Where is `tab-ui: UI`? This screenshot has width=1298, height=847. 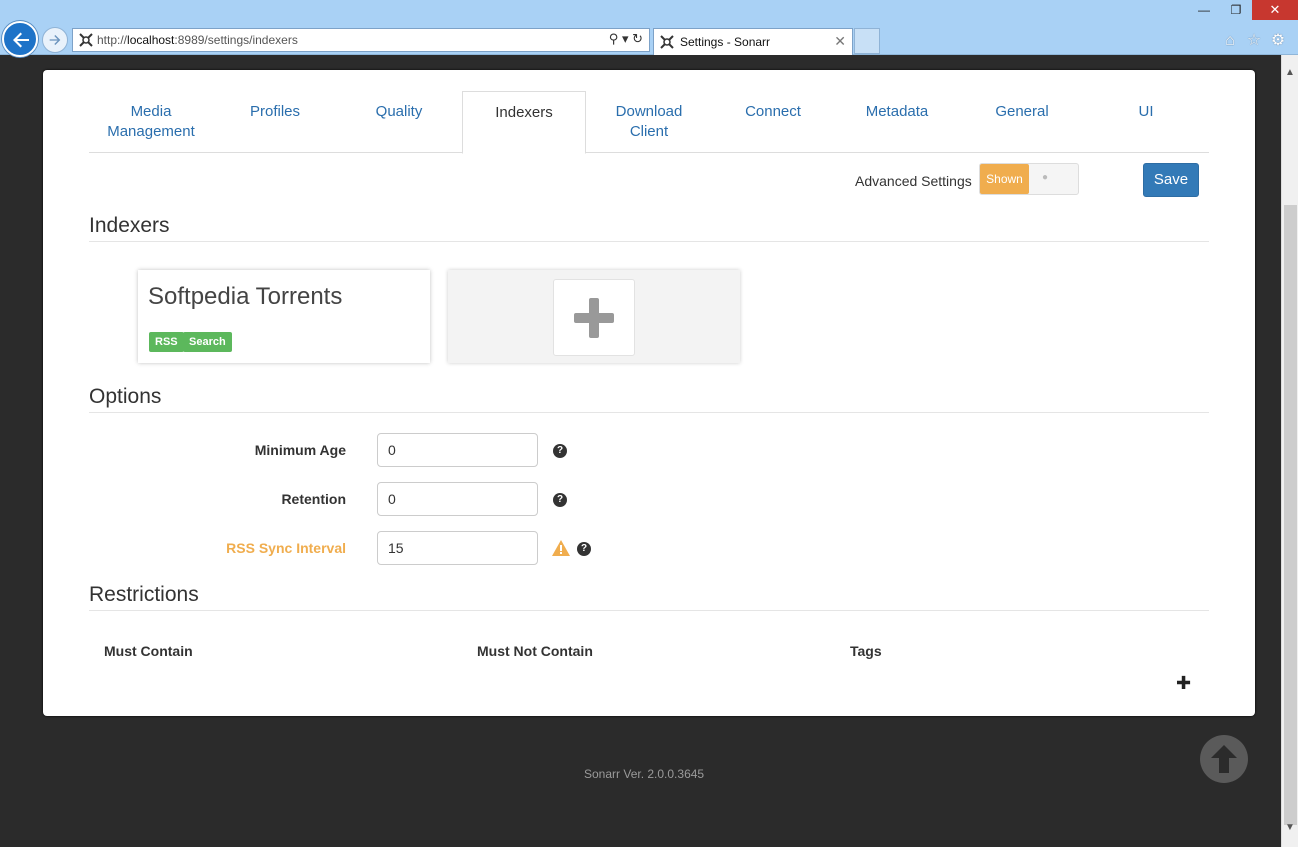
tab-ui: UI is located at coordinates (1146, 122).